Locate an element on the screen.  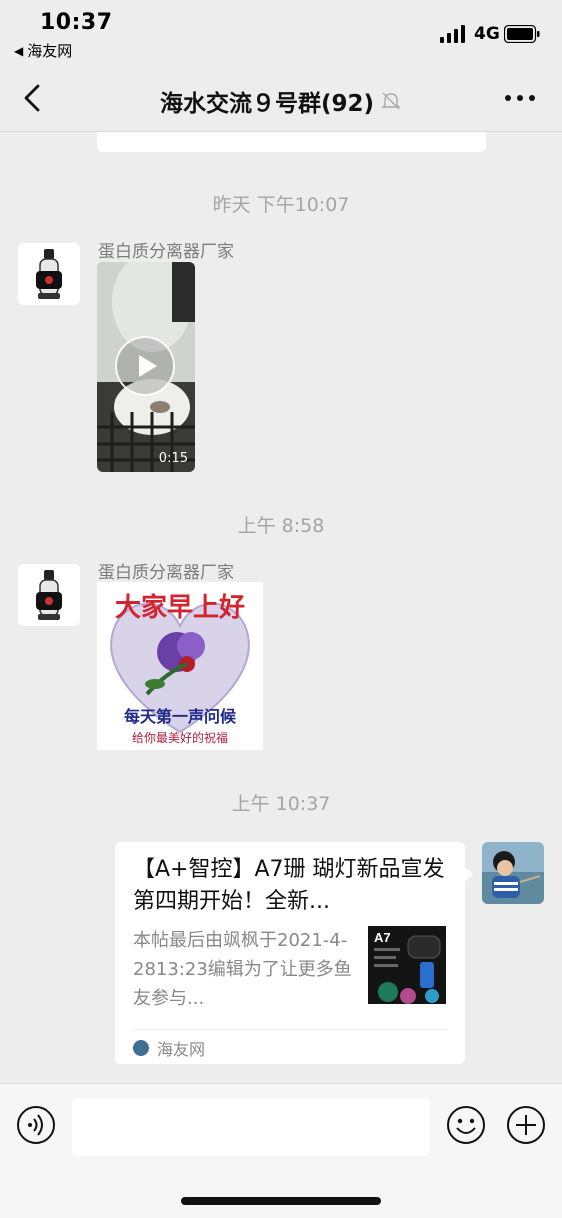
link-thumb-label: A7 is located at coordinates (382, 937).